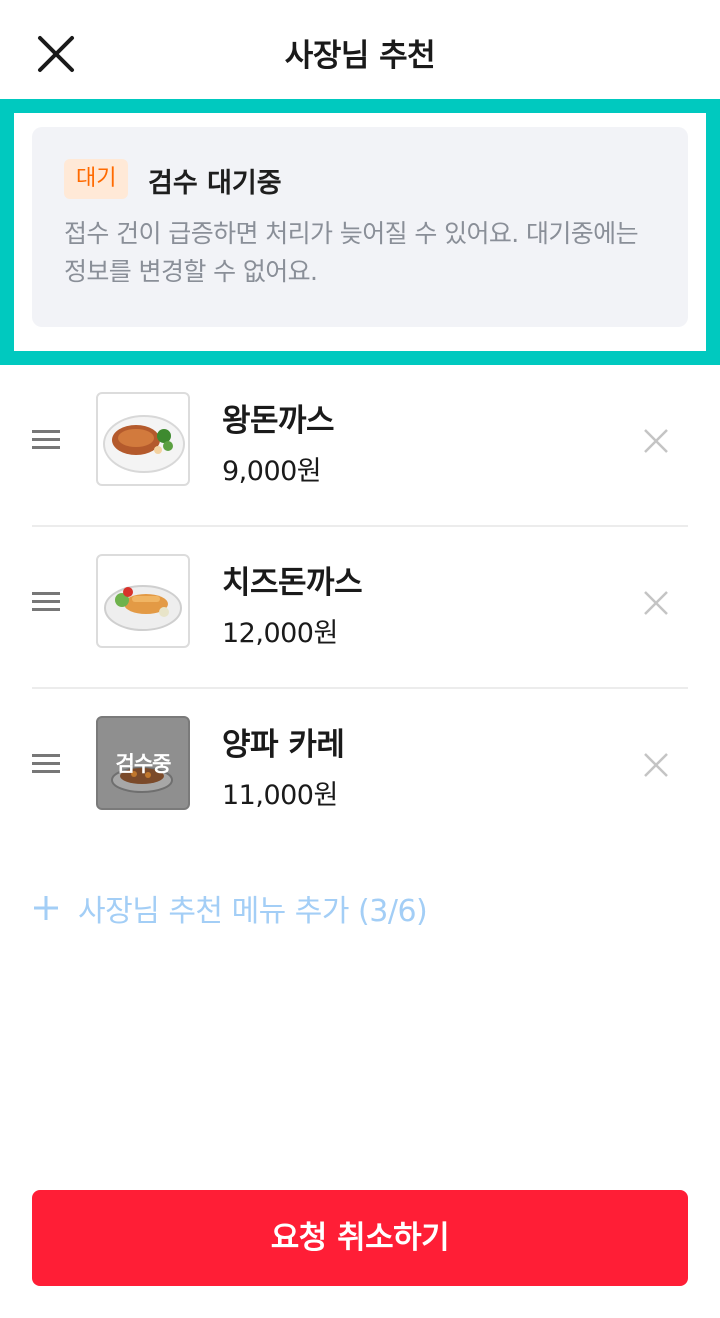  I want to click on status-title: 검수 대기중, so click(215, 183).